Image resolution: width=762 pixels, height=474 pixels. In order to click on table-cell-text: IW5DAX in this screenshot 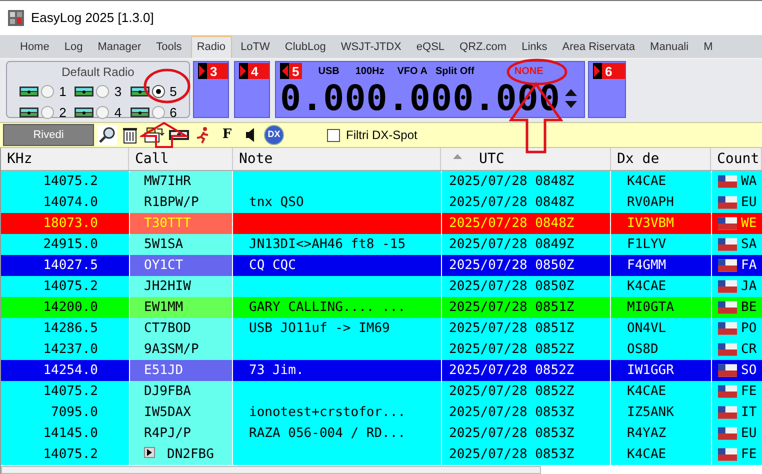, I will do `click(167, 413)`.